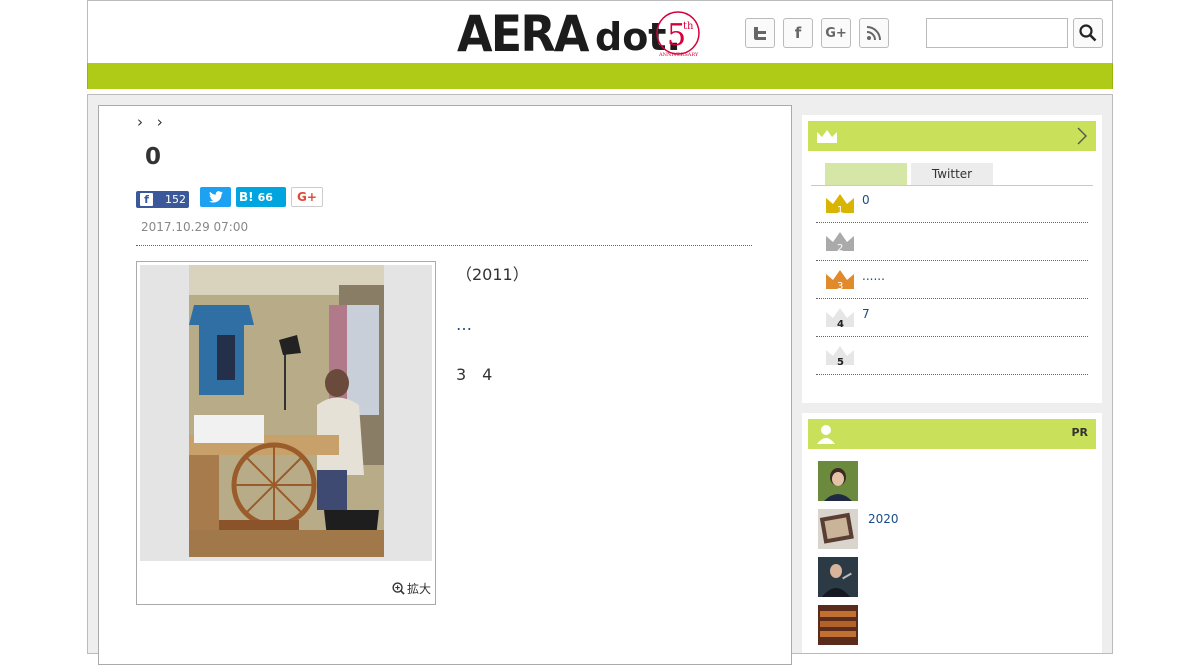 Image resolution: width=1200 pixels, height=665 pixels. Describe the element at coordinates (265, 197) in the screenshot. I see `hatena-bookmark-count: 66` at that location.